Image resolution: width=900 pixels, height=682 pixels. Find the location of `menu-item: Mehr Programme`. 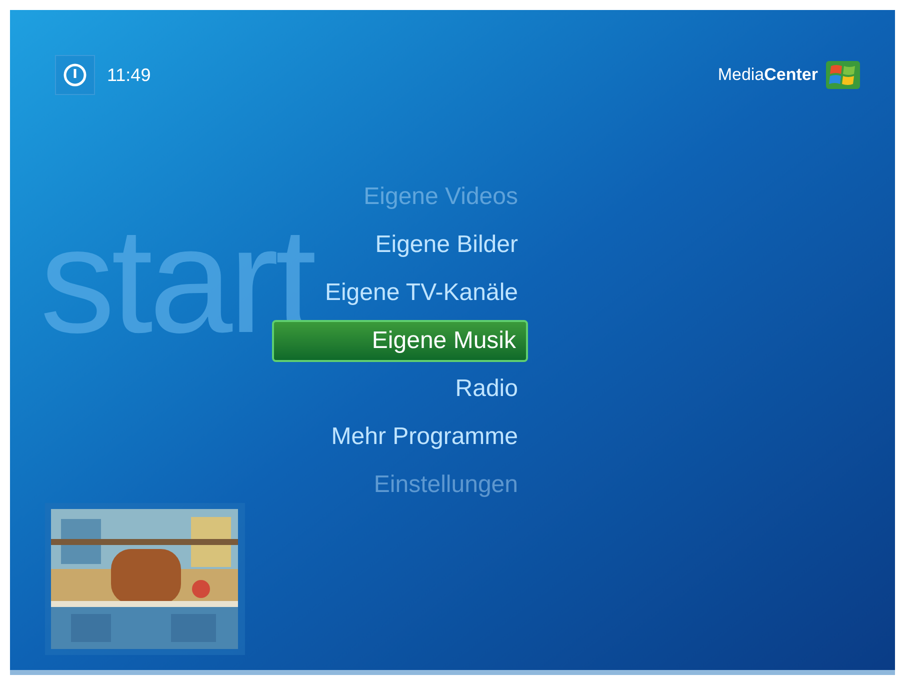

menu-item: Mehr Programme is located at coordinates (400, 437).